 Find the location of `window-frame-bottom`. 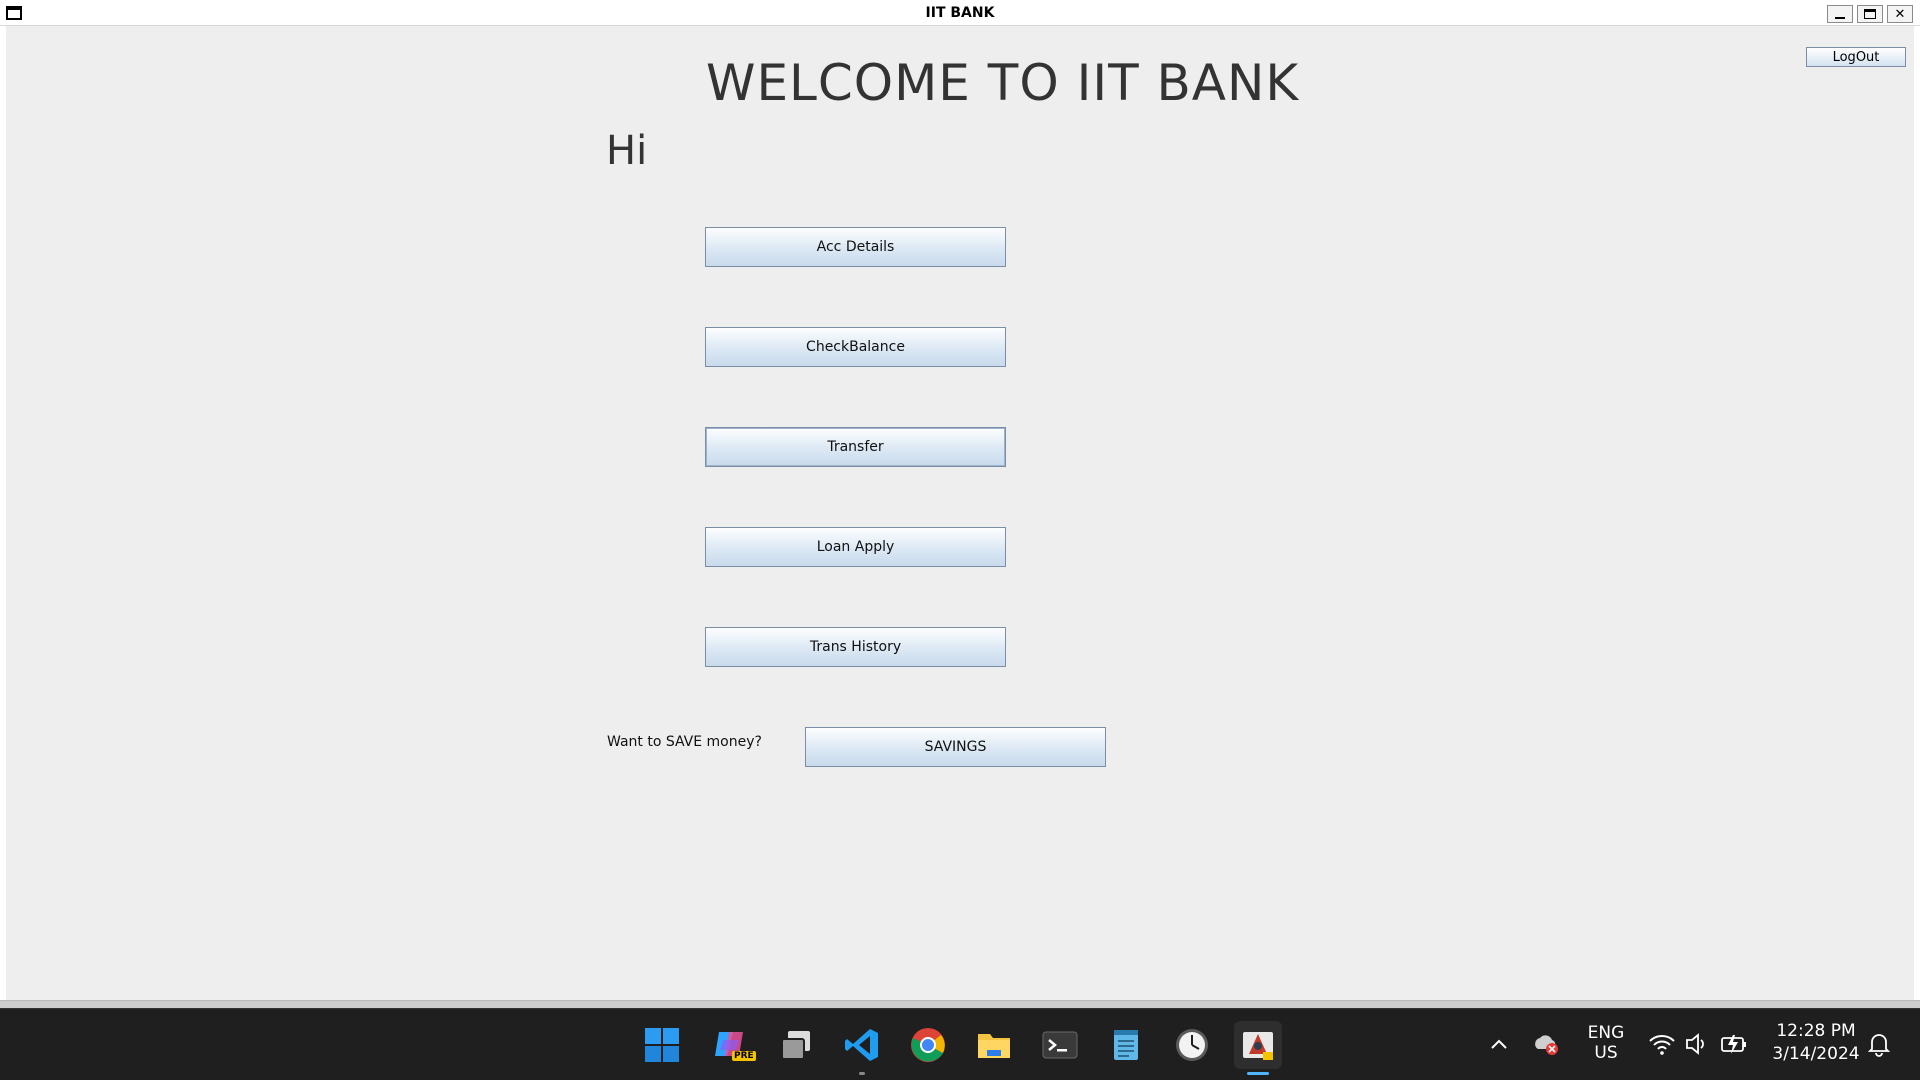

window-frame-bottom is located at coordinates (960, 1004).